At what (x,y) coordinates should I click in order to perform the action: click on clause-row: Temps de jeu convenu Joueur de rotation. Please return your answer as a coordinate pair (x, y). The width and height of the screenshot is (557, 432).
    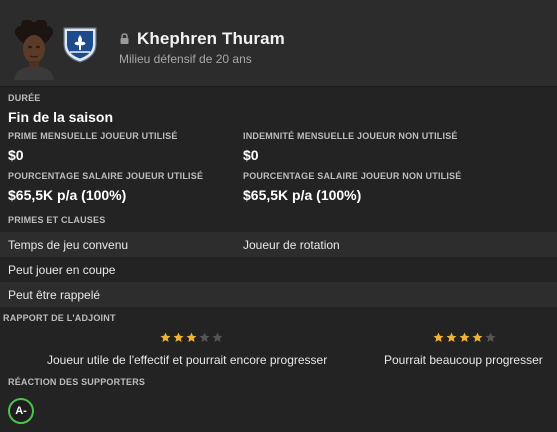
    Looking at the image, I should click on (278, 244).